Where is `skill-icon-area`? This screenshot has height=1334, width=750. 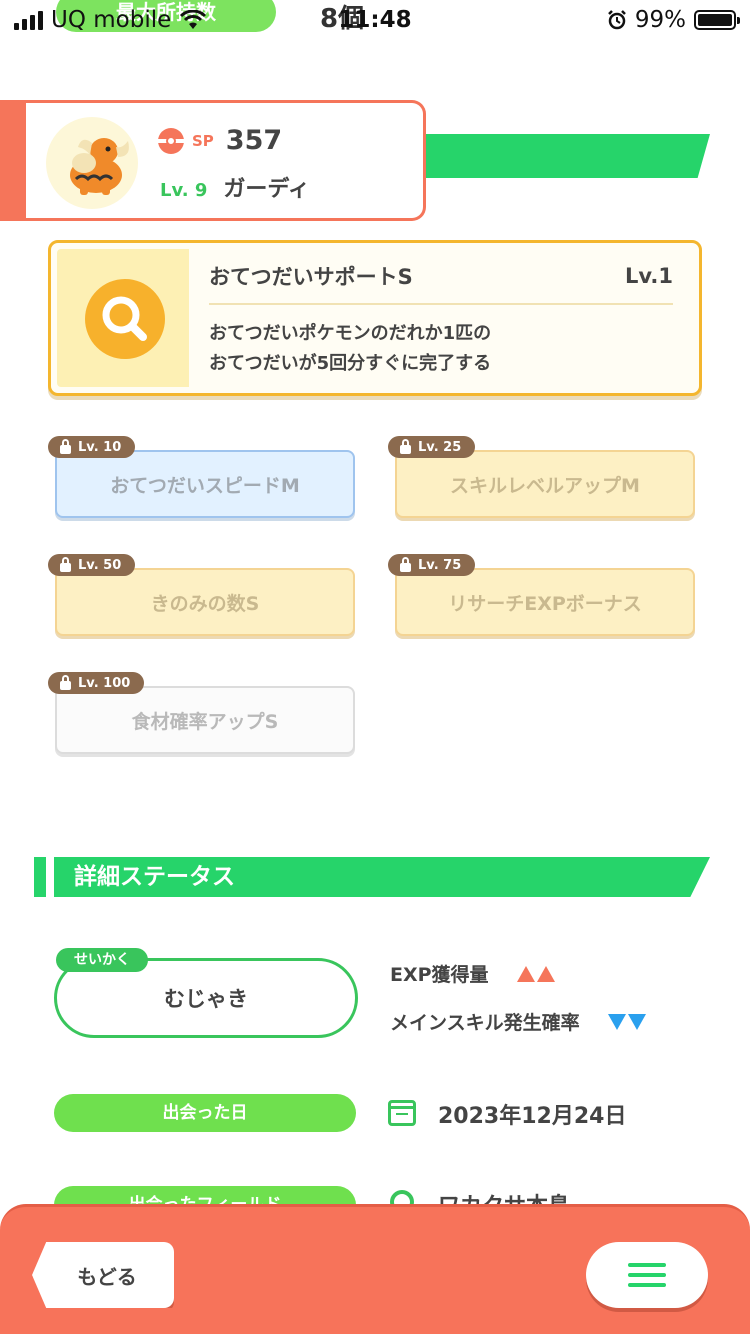 skill-icon-area is located at coordinates (123, 318).